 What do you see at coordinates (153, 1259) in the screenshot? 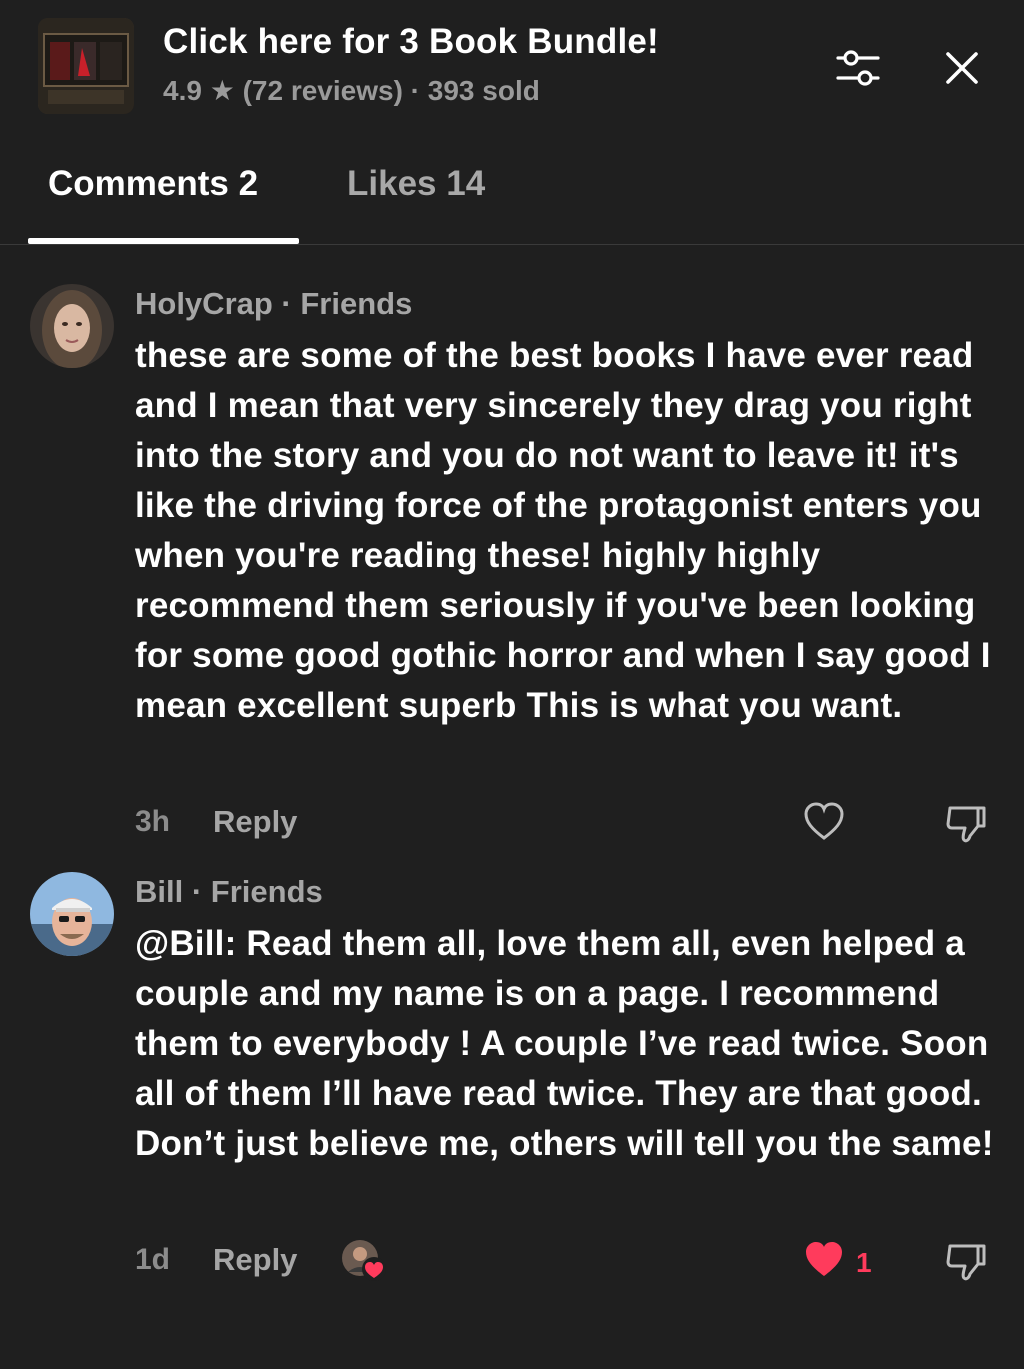
I see `comment-time: 1d` at bounding box center [153, 1259].